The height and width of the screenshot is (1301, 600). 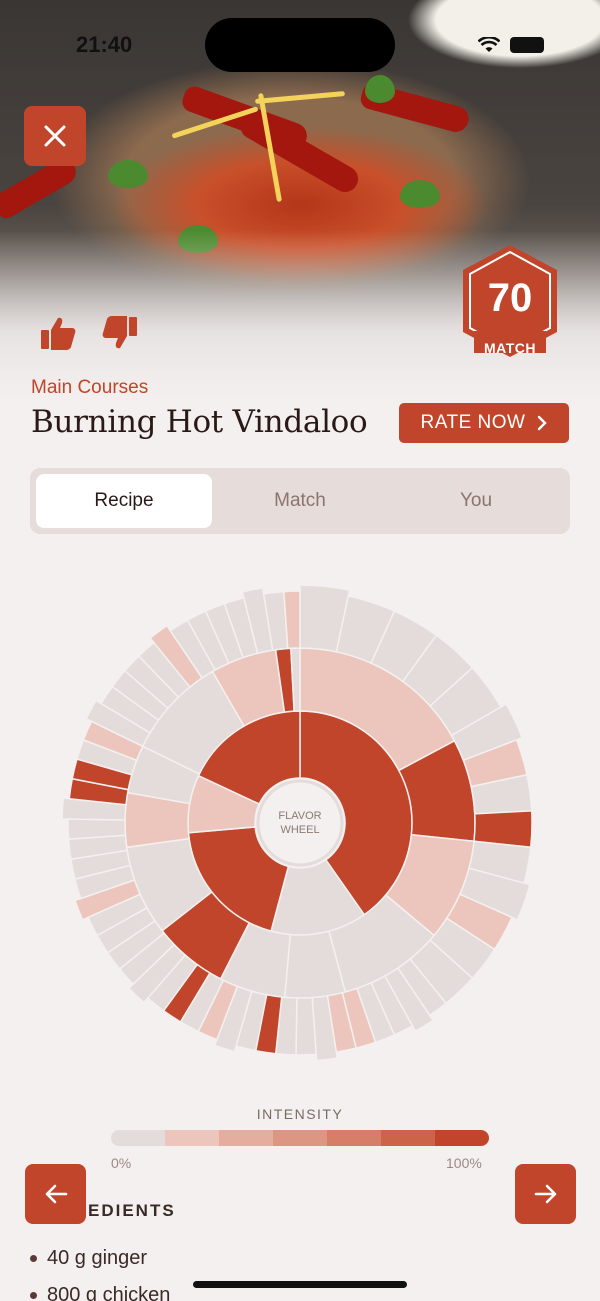 I want to click on tab-recipe: Recipe, so click(x=124, y=501).